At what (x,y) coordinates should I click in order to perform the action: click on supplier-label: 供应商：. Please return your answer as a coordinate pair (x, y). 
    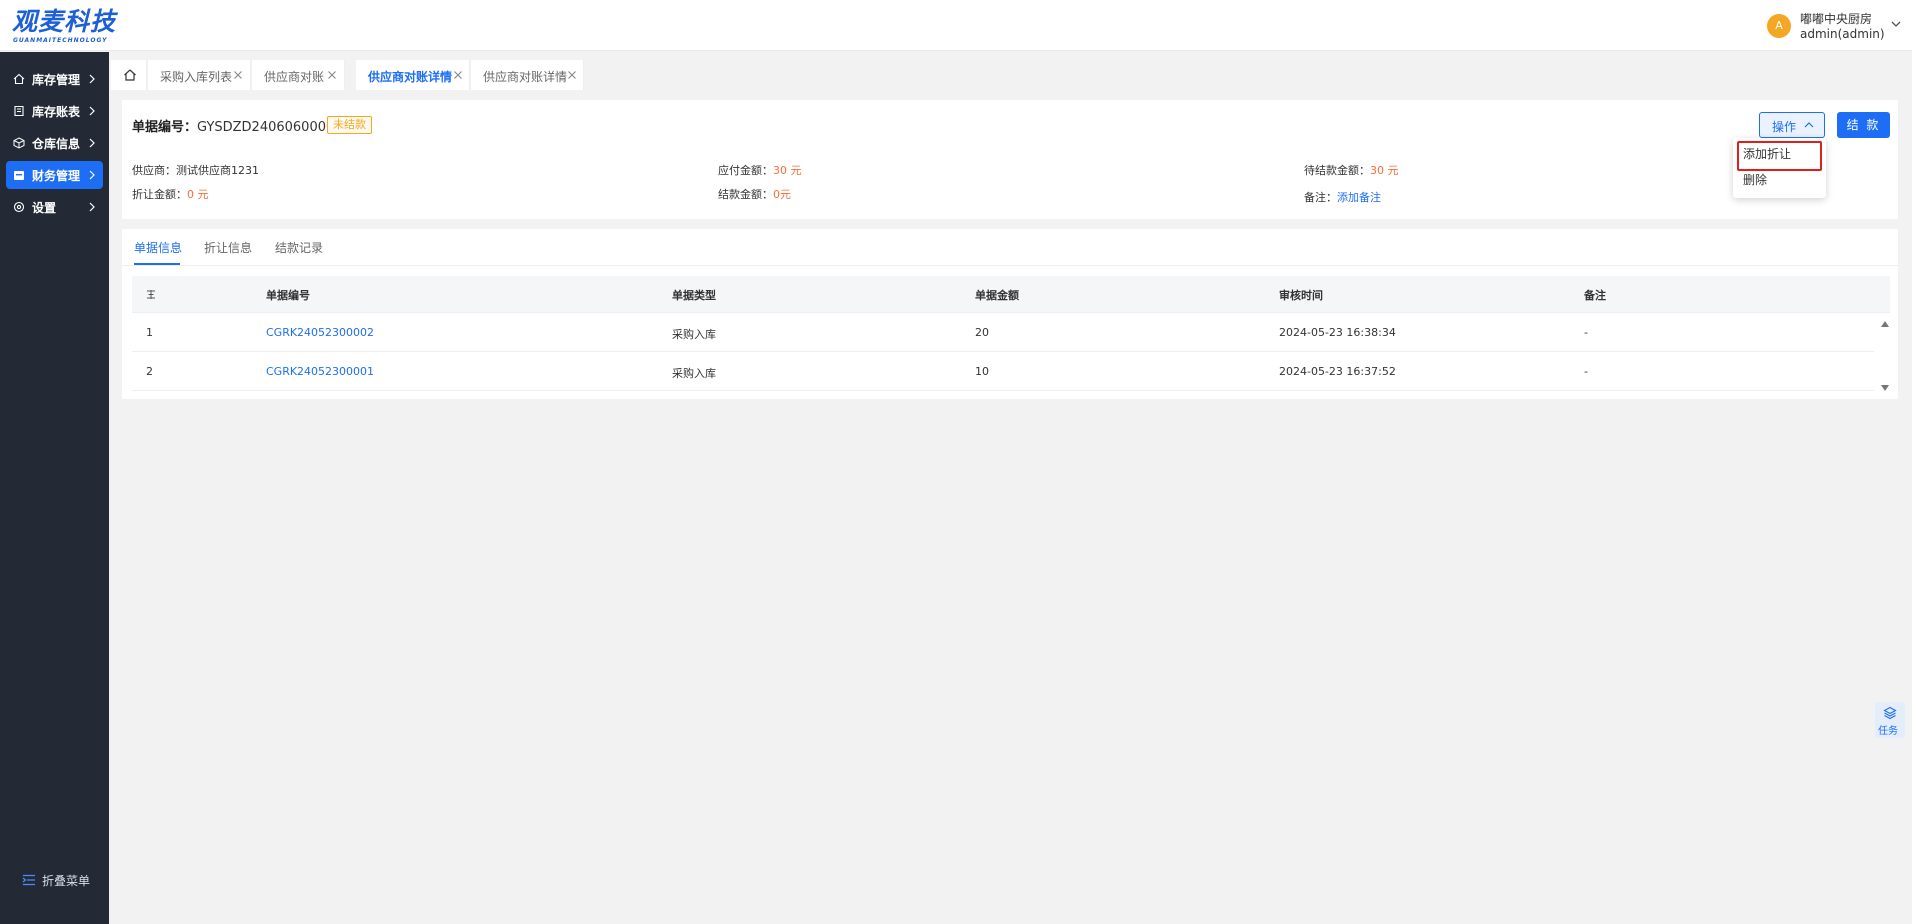
    Looking at the image, I should click on (154, 170).